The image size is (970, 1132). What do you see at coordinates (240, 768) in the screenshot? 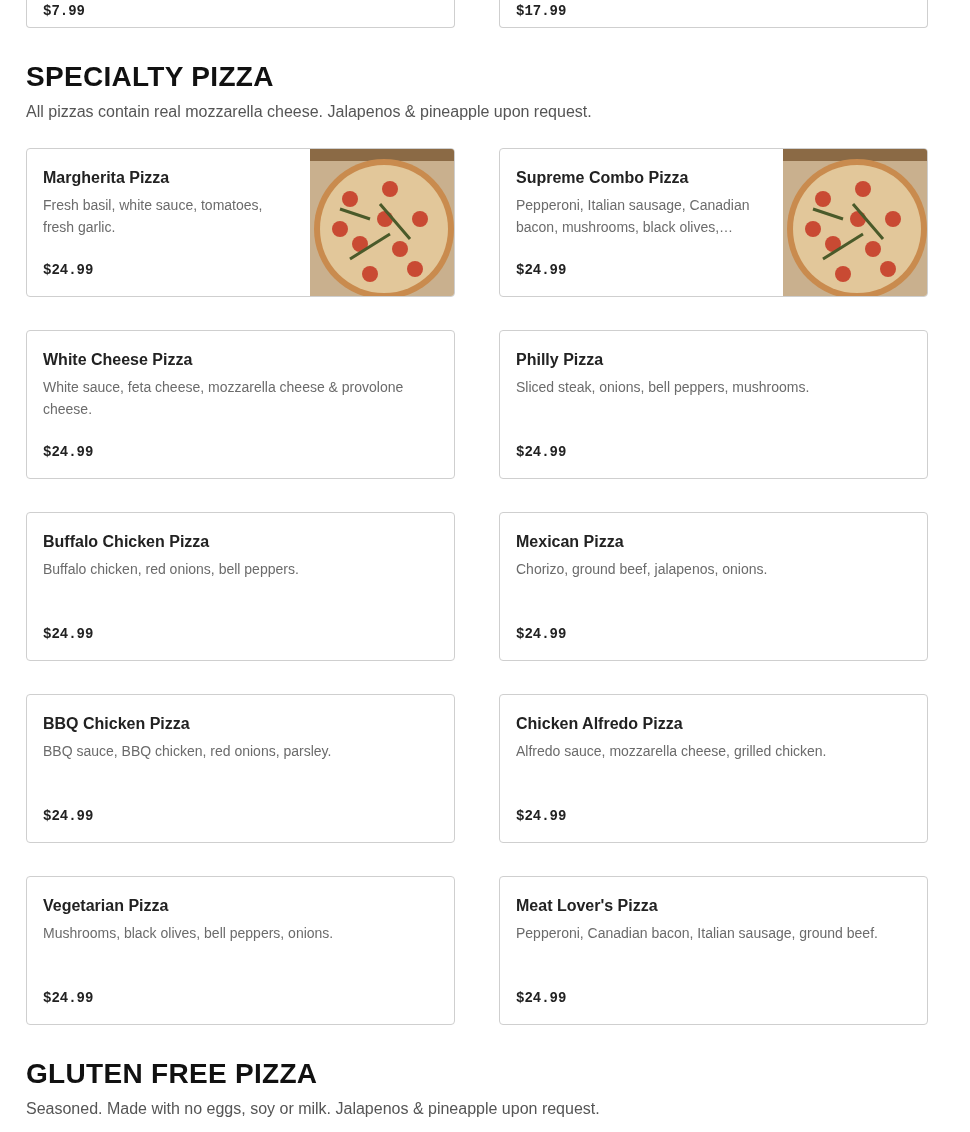
I see `menu-item-card: BBQ Chicken Pizza BBQ sauce, BBQ chicken, red onions, parsley. $24.99` at bounding box center [240, 768].